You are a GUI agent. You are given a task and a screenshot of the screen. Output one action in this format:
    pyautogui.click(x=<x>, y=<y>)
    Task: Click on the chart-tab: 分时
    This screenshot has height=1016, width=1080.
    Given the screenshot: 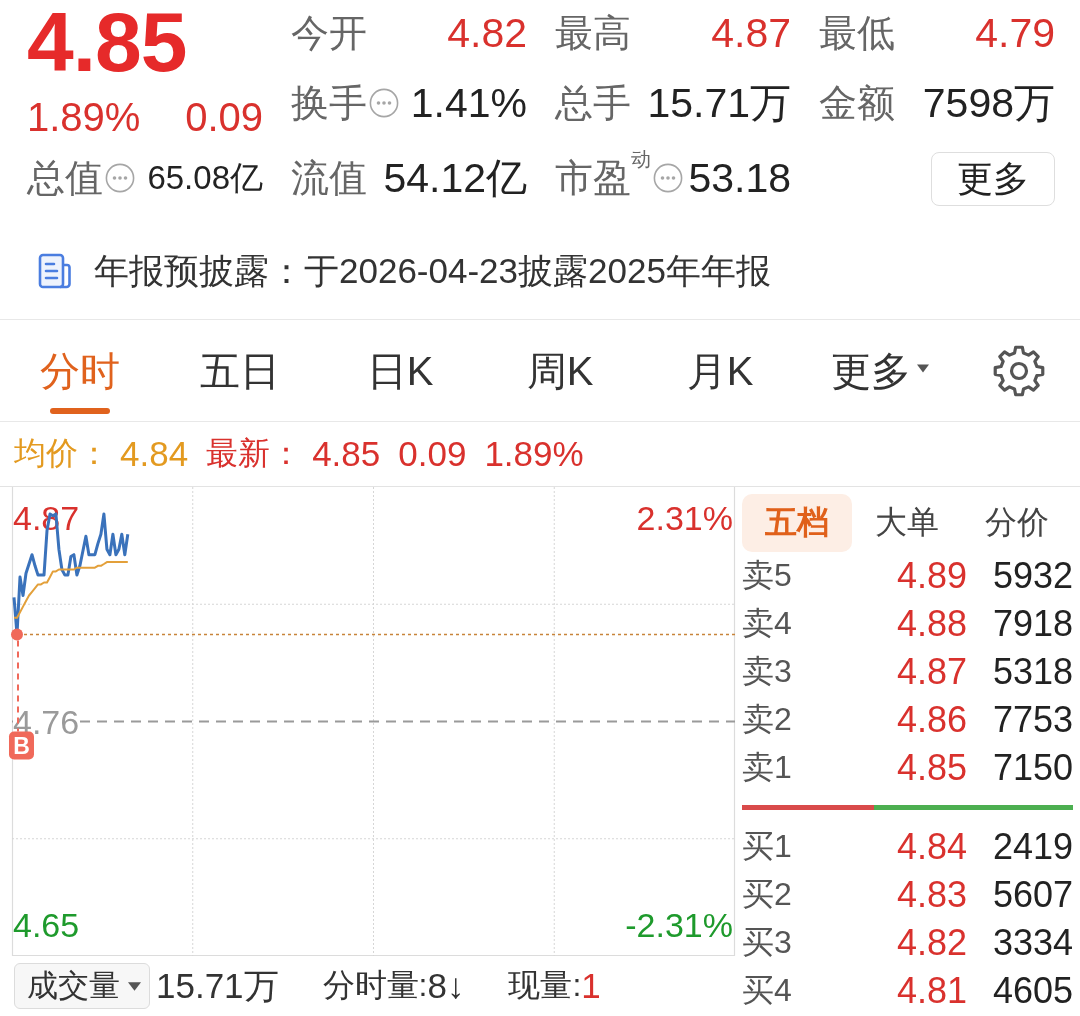 What is the action you would take?
    pyautogui.click(x=80, y=374)
    